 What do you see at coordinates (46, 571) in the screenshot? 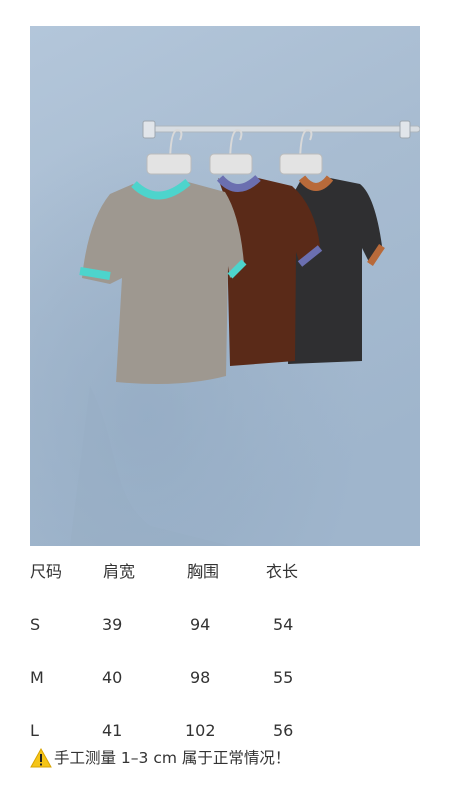
I see `header-size: 尺码` at bounding box center [46, 571].